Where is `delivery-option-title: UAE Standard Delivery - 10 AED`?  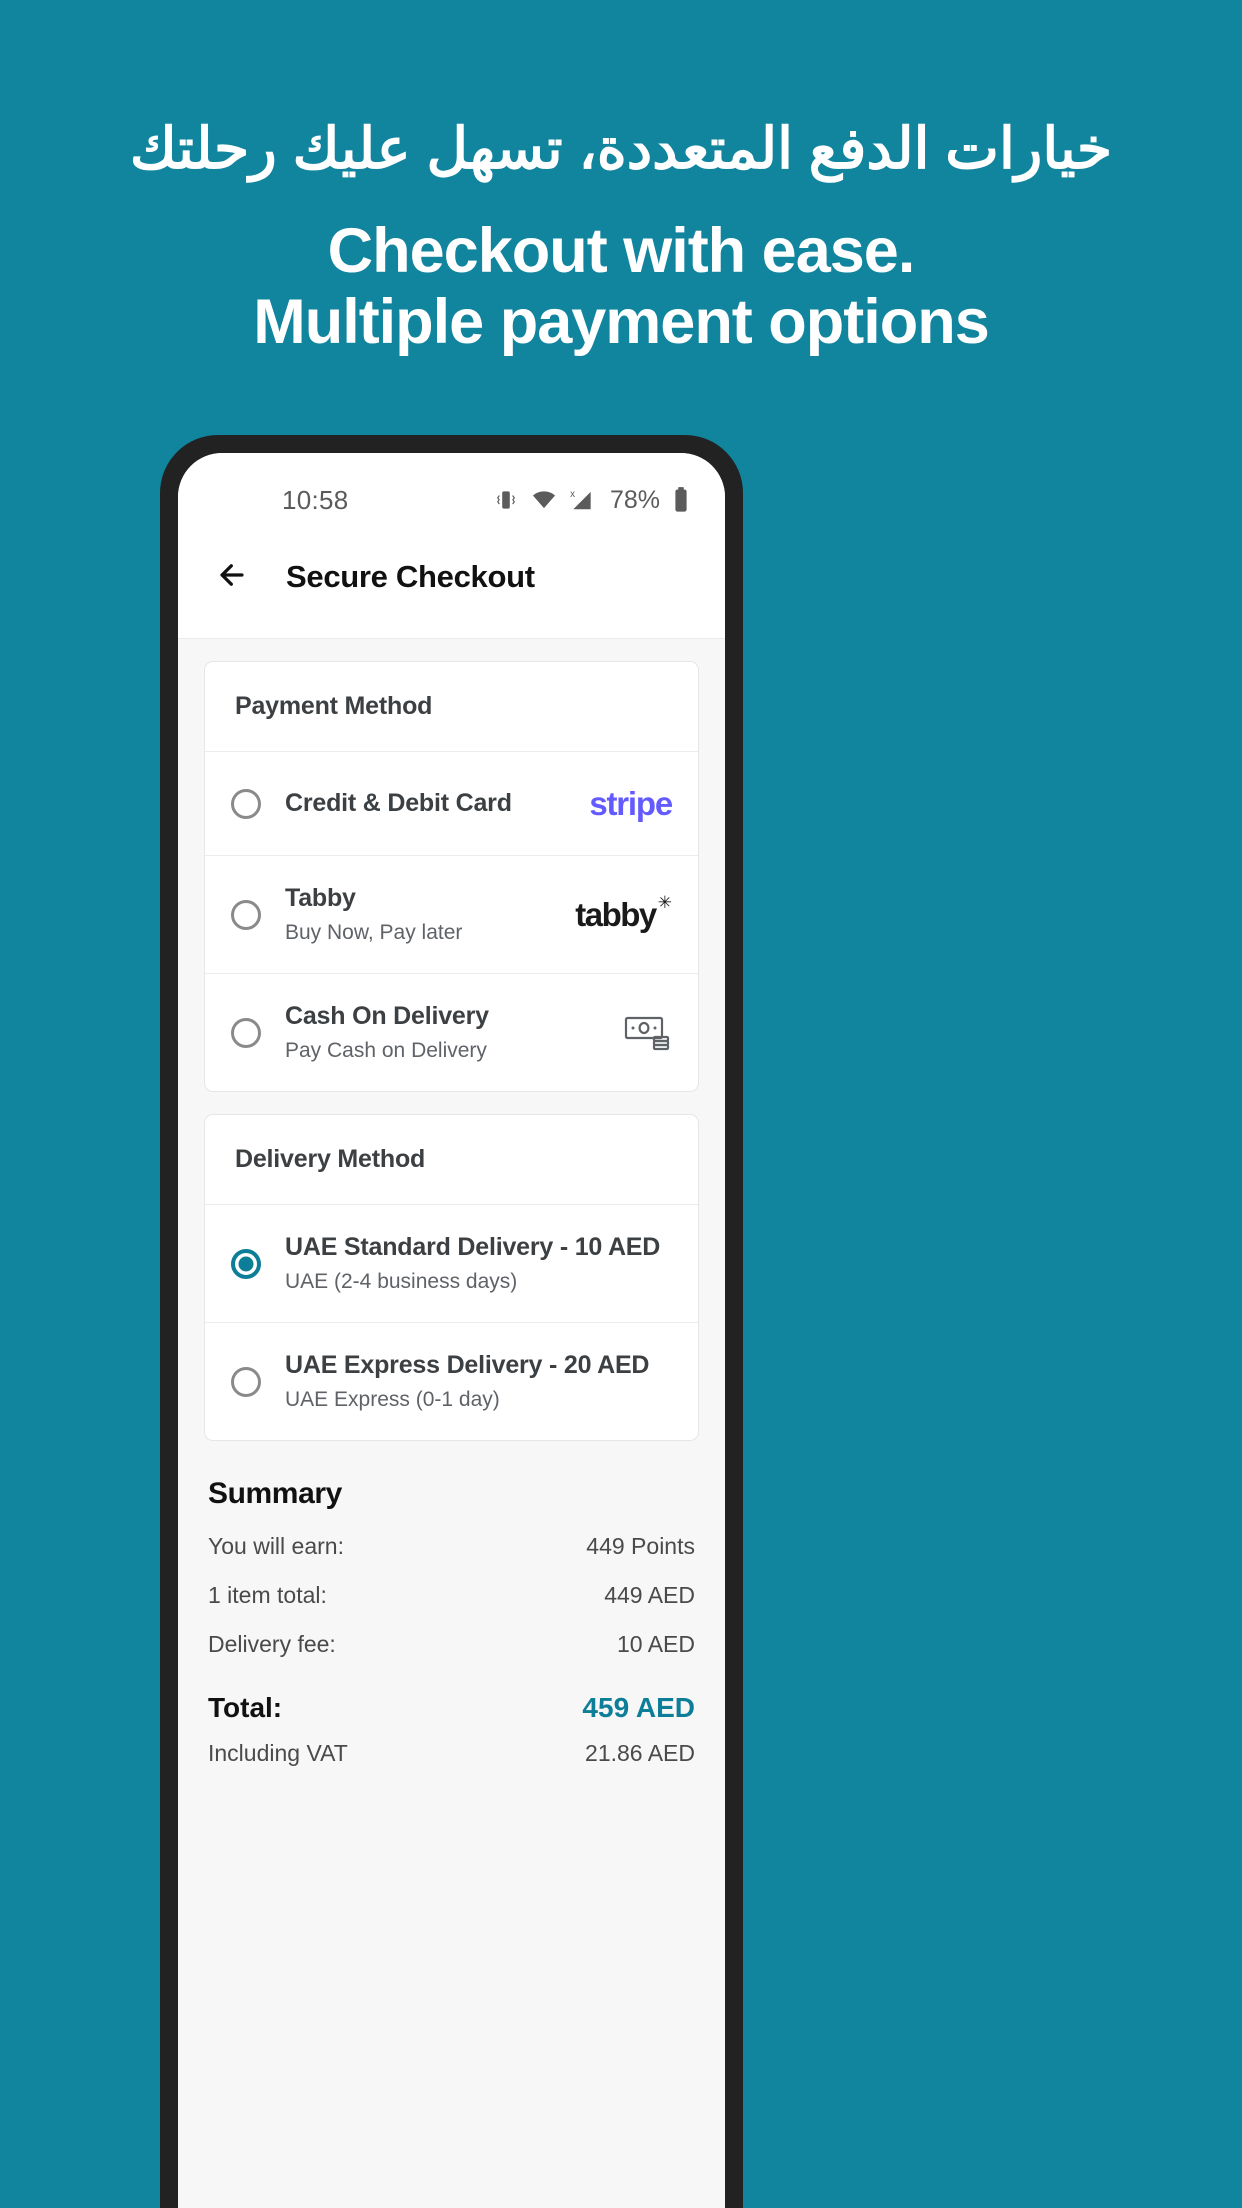
delivery-option-title: UAE Standard Delivery - 10 AED is located at coordinates (473, 1247).